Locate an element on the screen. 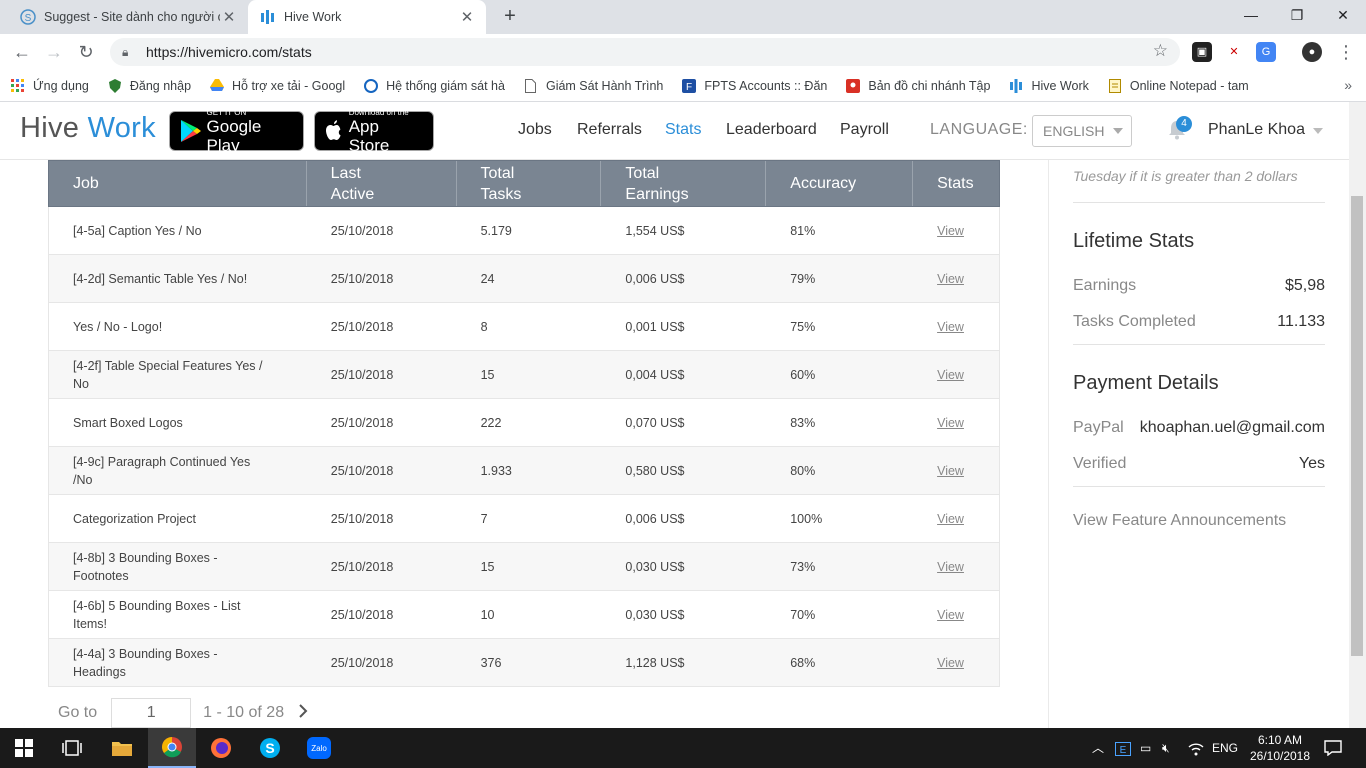 The image size is (1366, 768). accuracy-cell: 83% is located at coordinates (803, 422).